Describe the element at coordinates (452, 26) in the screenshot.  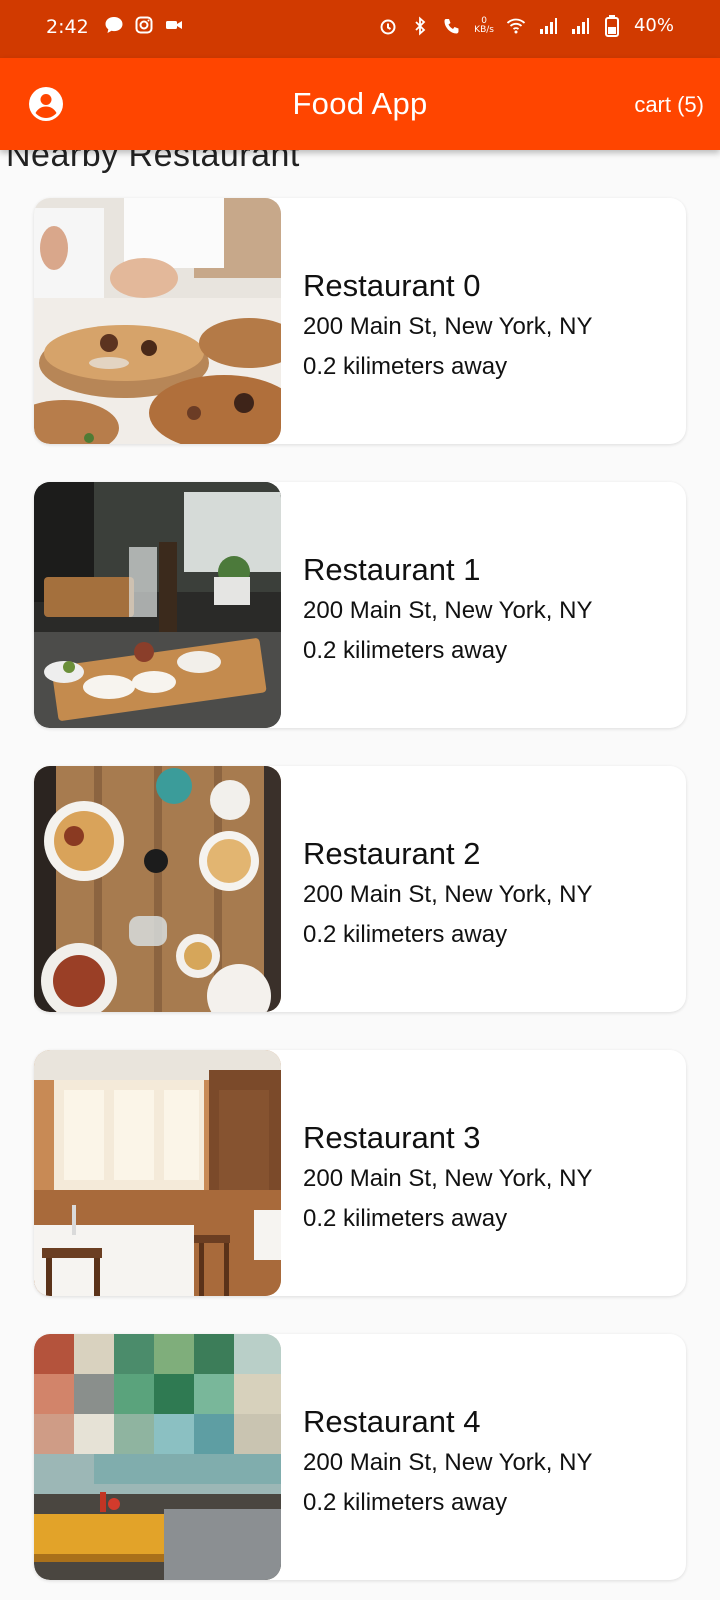
I see `call-icon` at that location.